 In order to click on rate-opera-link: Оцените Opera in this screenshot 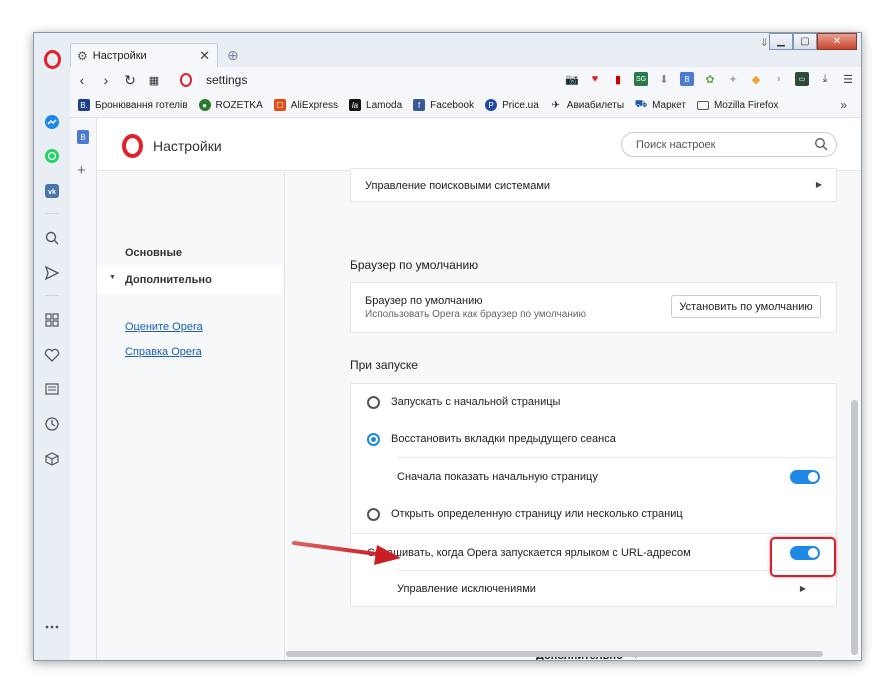, I will do `click(164, 327)`.